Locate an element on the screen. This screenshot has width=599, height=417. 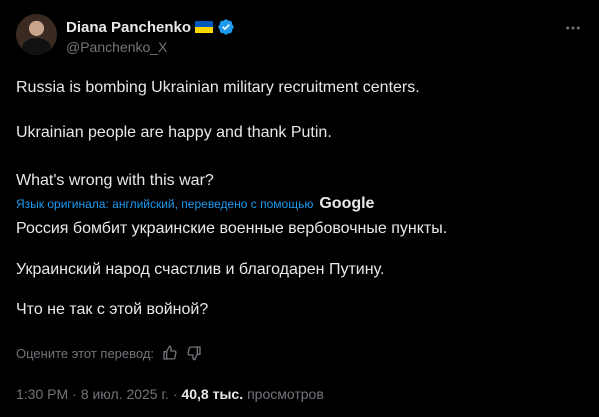
author-name-row: Diana Panchenko is located at coordinates (150, 27).